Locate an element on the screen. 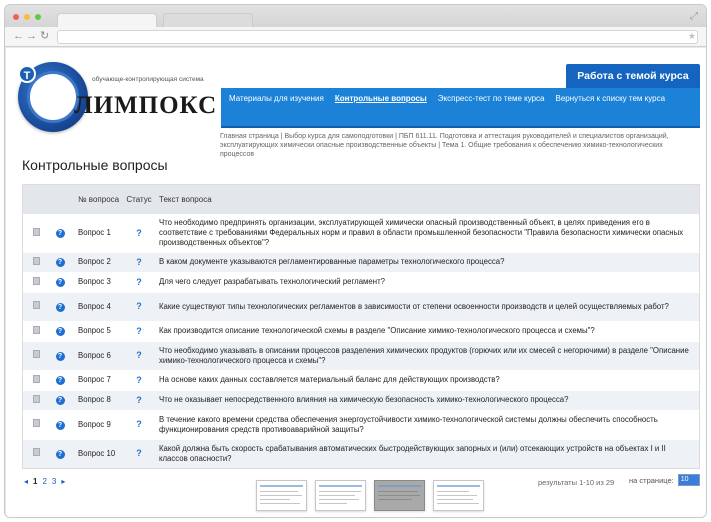  per-page-control: на странице: 10 is located at coordinates (664, 480).